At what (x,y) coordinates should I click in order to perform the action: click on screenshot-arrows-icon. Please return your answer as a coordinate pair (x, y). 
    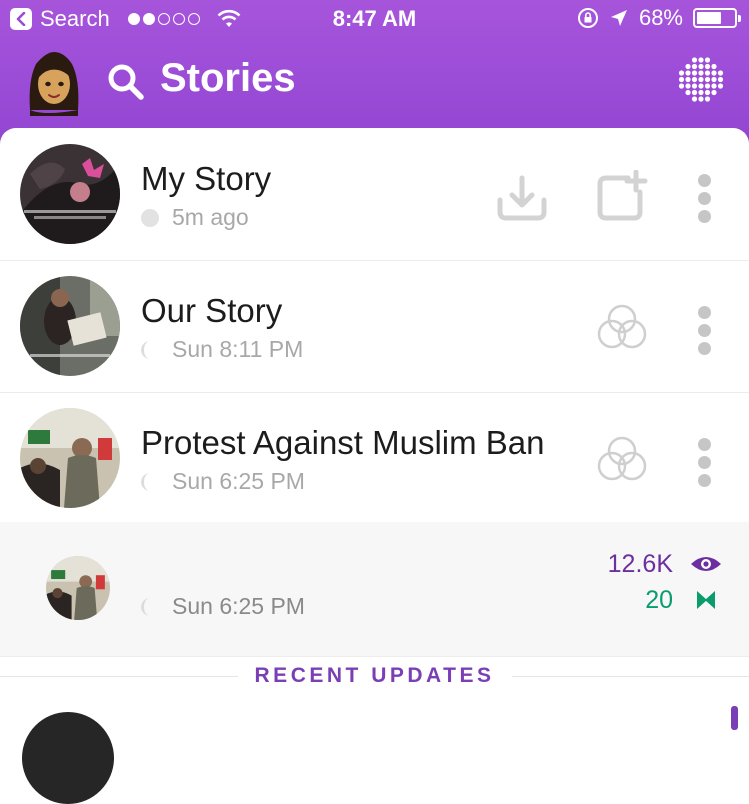
    Looking at the image, I should click on (706, 600).